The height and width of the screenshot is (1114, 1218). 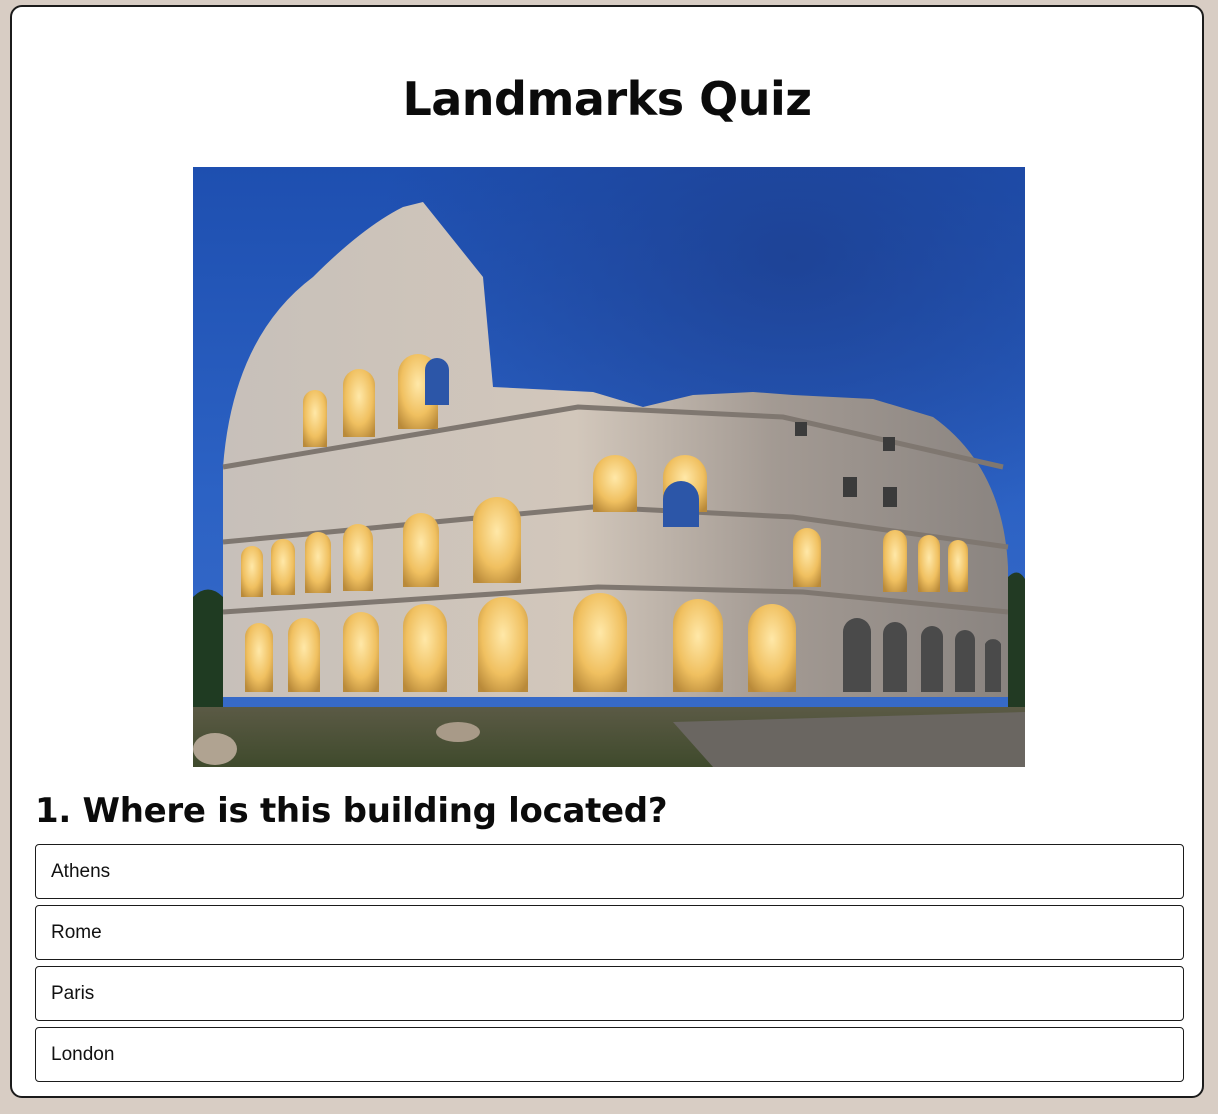 I want to click on answer-option-athens: Athens, so click(x=609, y=871).